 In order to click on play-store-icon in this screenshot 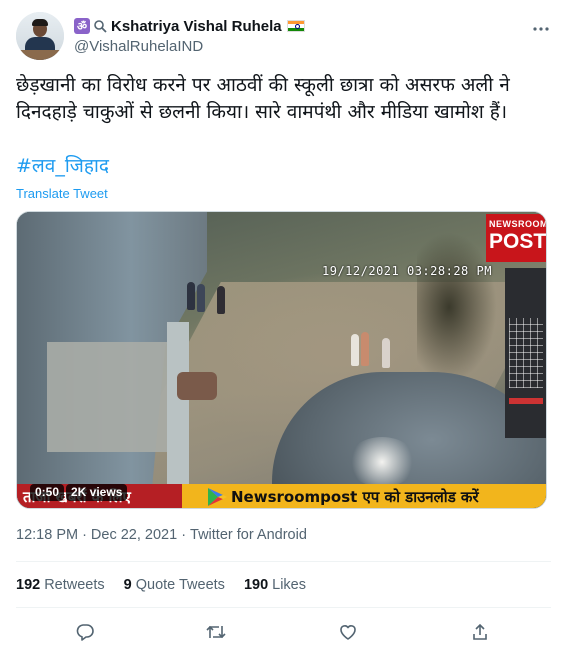, I will do `click(217, 497)`.